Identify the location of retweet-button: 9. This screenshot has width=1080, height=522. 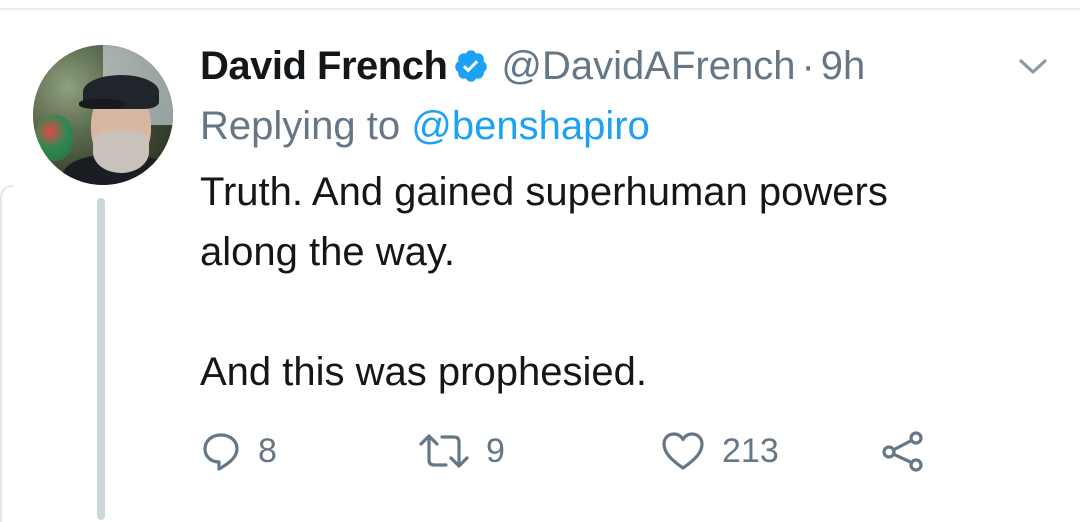
(461, 451).